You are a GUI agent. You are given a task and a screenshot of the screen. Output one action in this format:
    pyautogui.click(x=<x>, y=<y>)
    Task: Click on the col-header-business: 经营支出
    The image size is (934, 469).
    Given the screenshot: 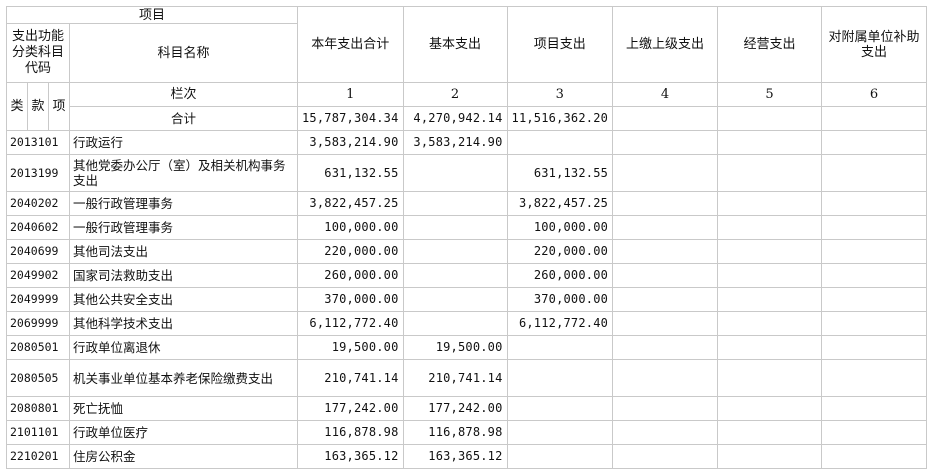 What is the action you would take?
    pyautogui.click(x=770, y=44)
    